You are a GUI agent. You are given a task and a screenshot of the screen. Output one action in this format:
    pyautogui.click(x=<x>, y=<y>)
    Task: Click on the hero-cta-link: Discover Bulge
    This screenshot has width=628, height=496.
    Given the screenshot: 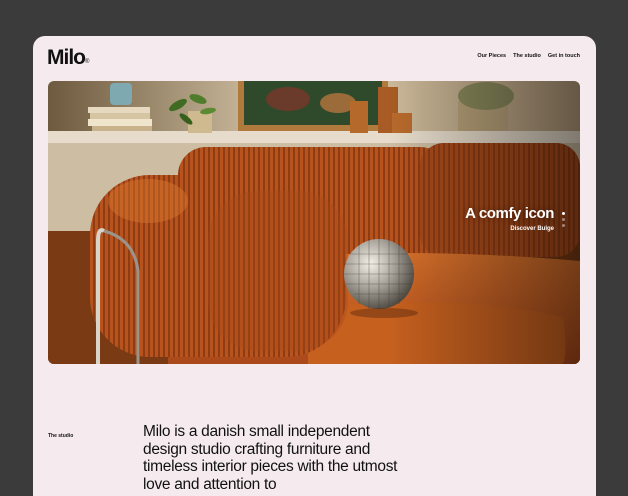 What is the action you would take?
    pyautogui.click(x=532, y=229)
    